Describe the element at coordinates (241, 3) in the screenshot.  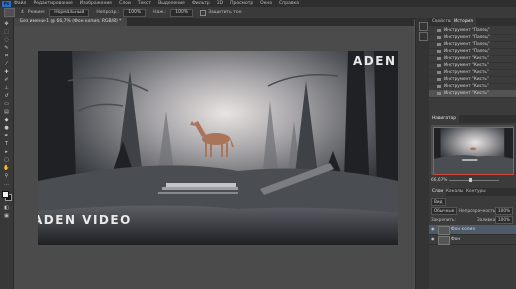
I see `menu-view: Просмотр` at that location.